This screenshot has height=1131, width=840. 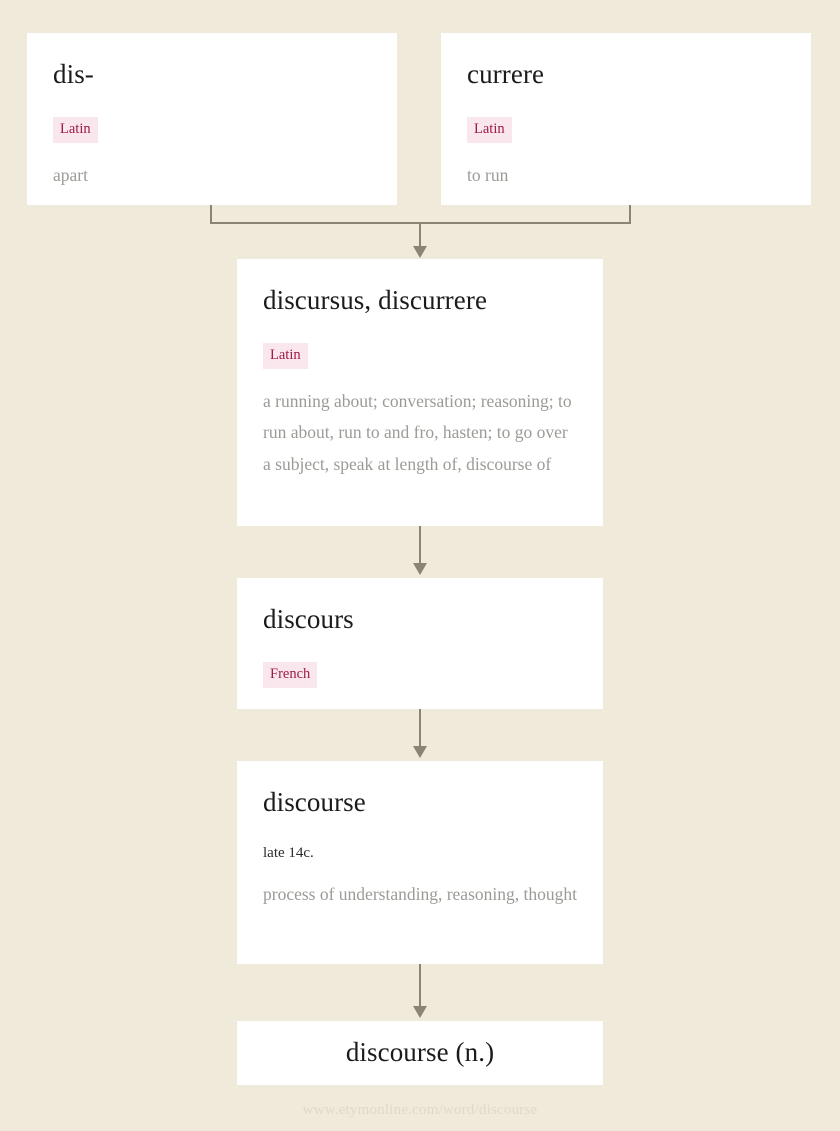 I want to click on node-gloss: to run, so click(x=488, y=174).